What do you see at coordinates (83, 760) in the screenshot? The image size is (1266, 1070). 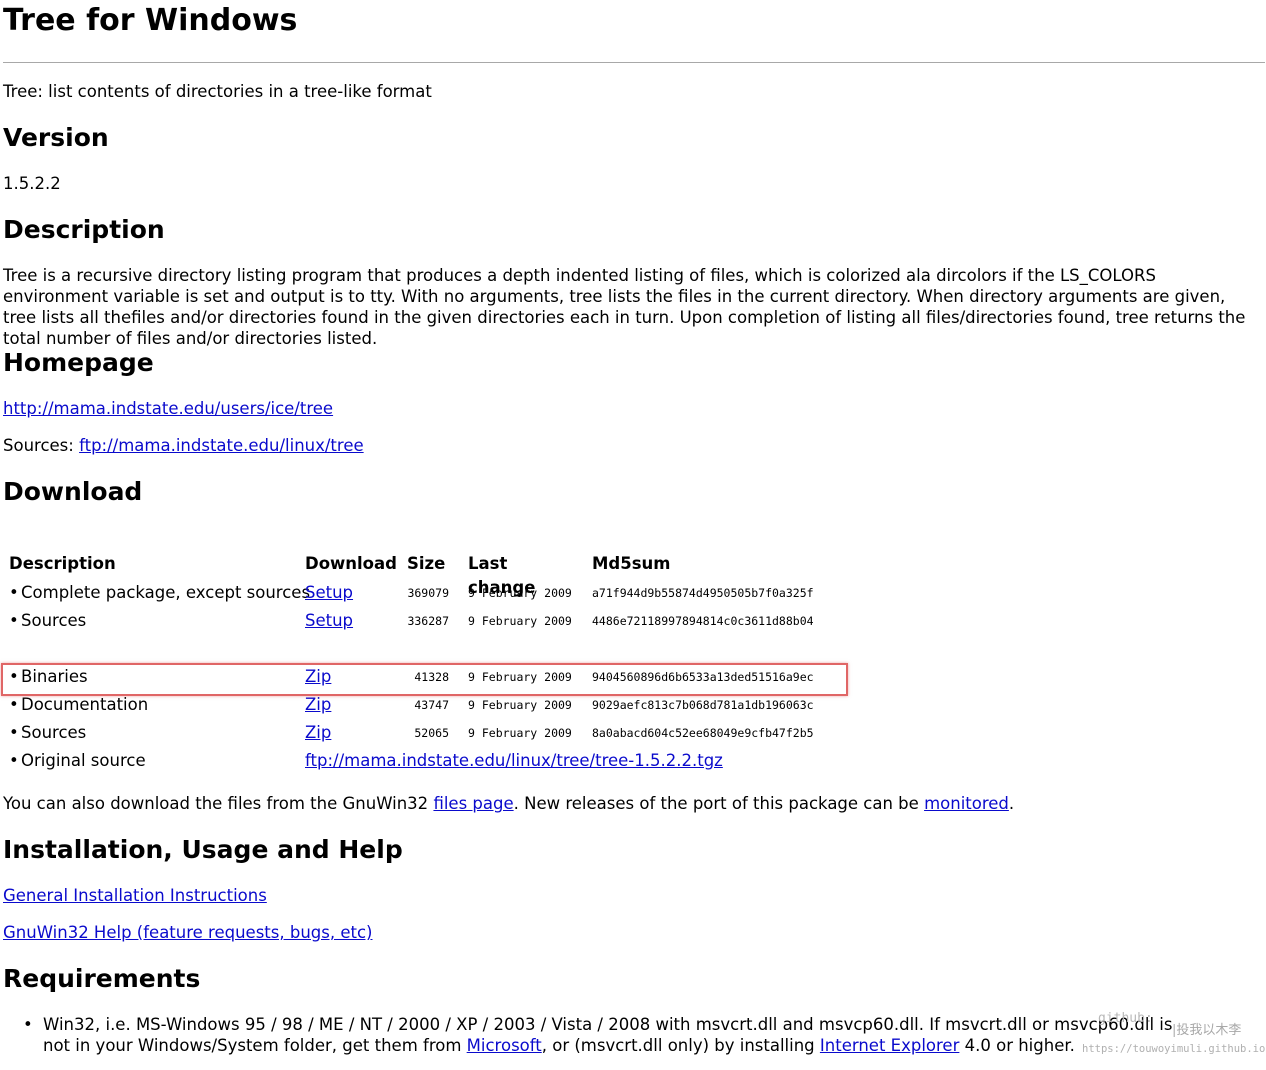 I see `row-description: Original source` at bounding box center [83, 760].